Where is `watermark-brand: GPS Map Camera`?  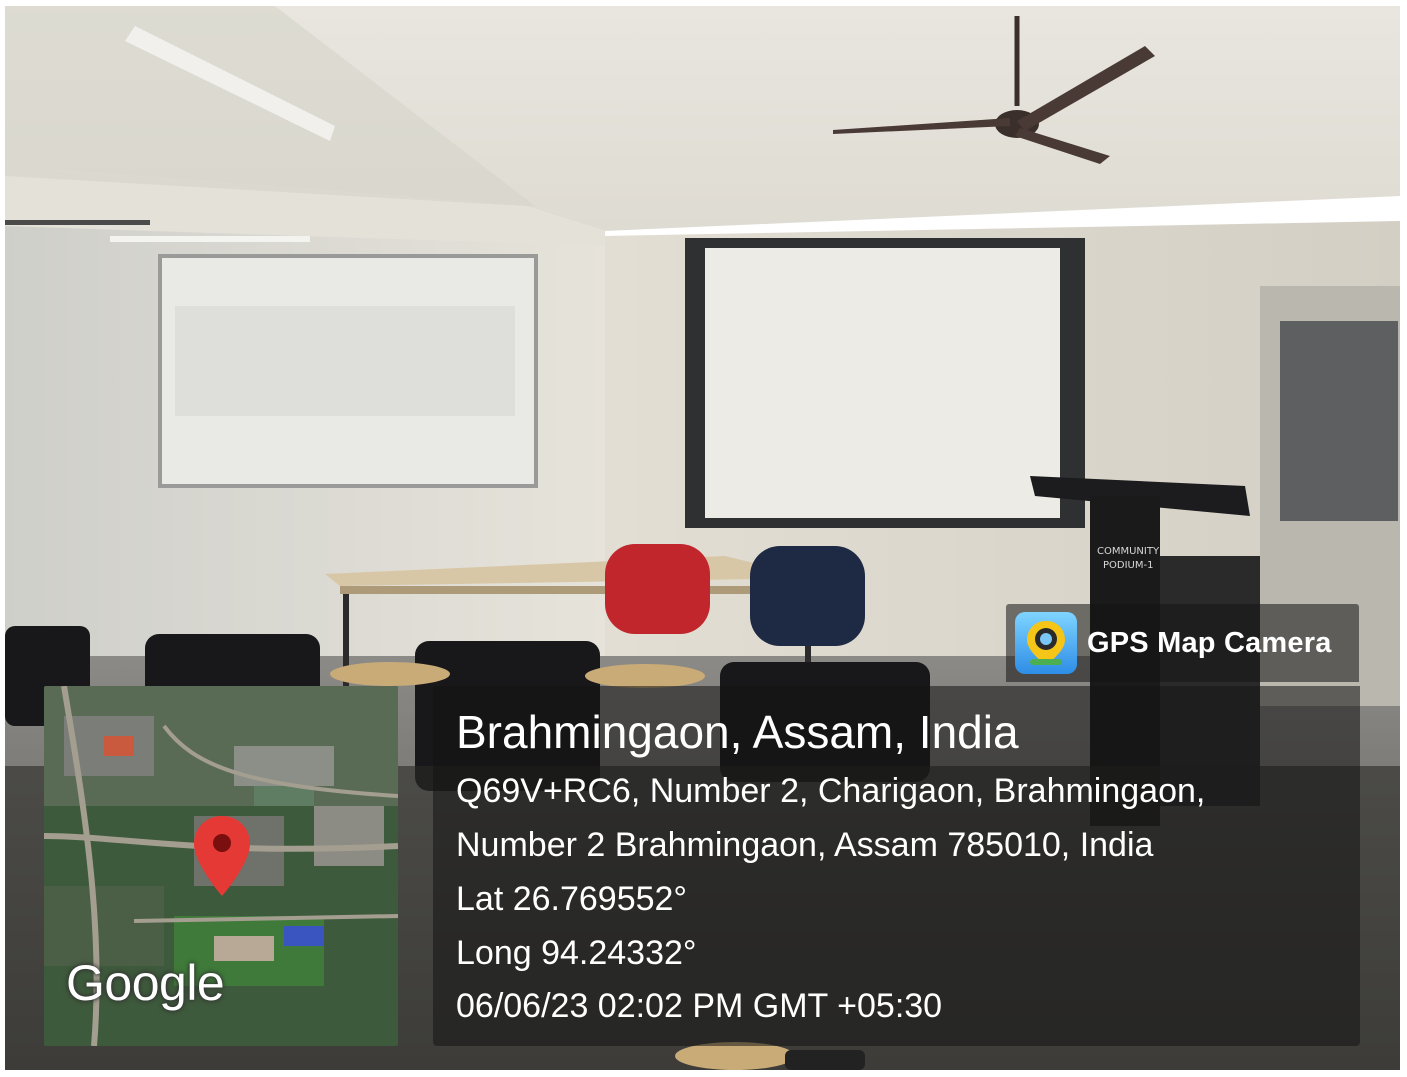 watermark-brand: GPS Map Camera is located at coordinates (1182, 643).